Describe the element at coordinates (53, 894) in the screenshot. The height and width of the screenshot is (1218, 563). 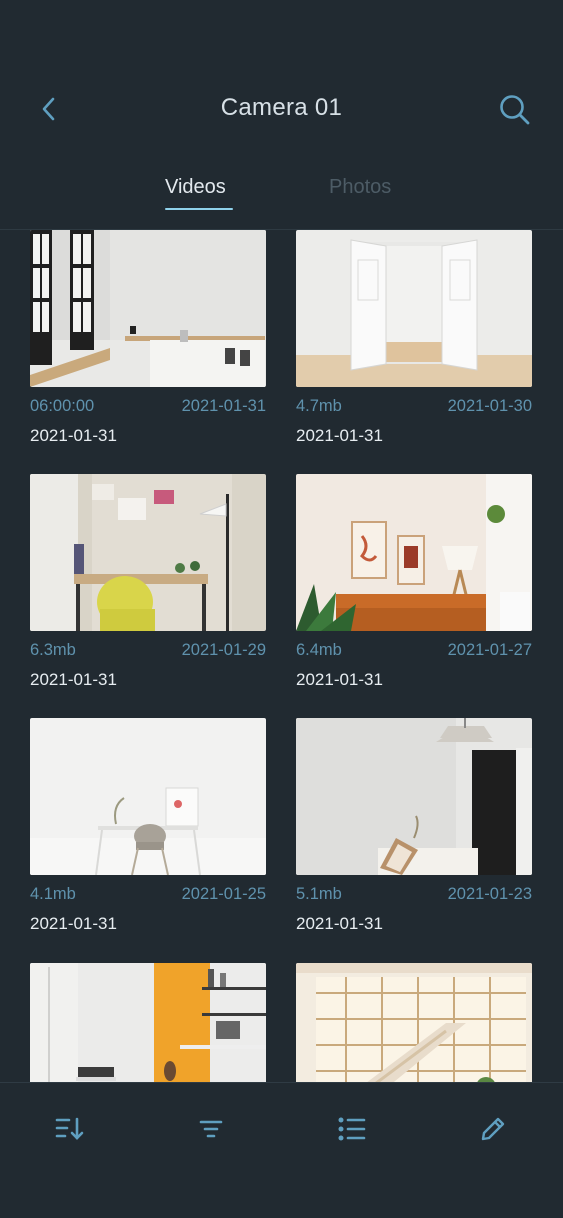
I see `file-size: 4.1mb` at that location.